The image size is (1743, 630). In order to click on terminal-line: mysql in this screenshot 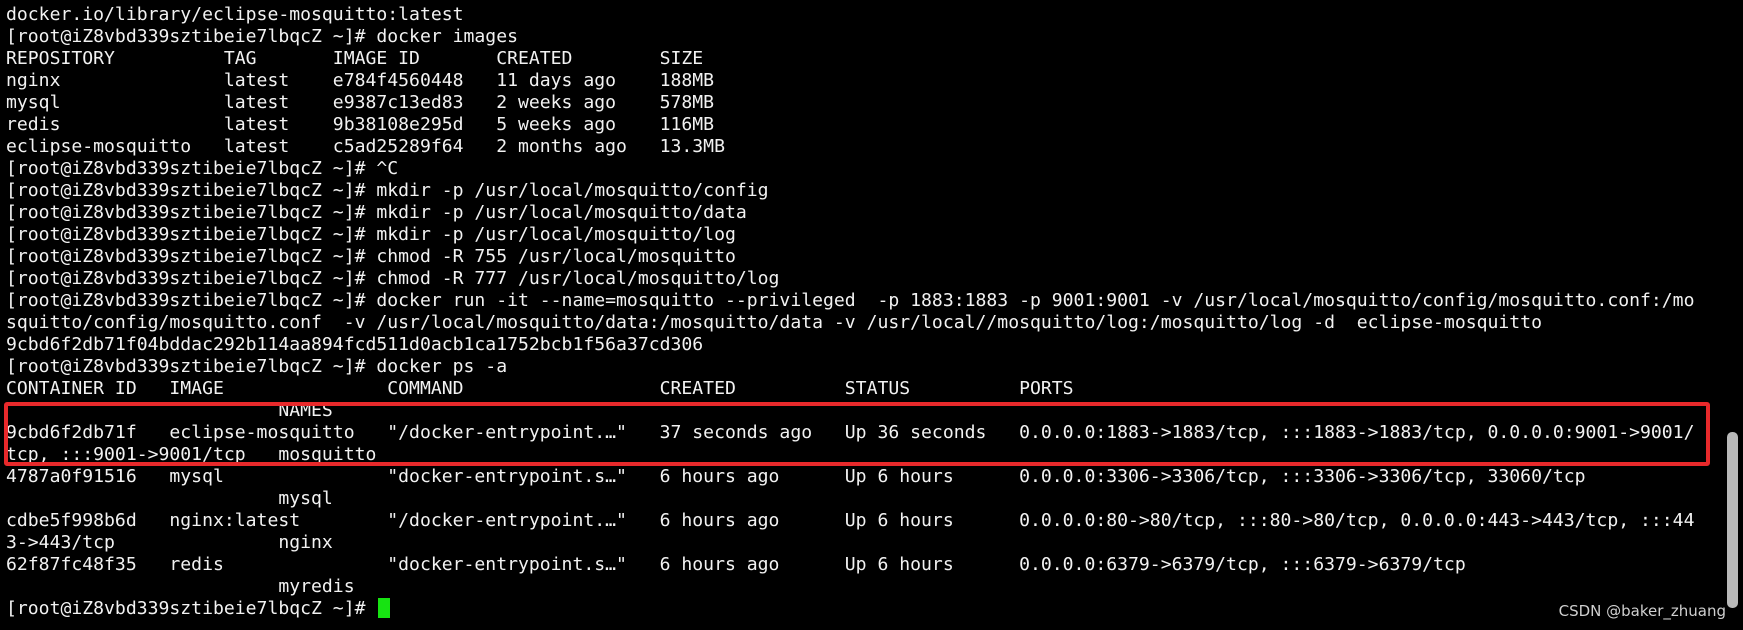, I will do `click(169, 498)`.